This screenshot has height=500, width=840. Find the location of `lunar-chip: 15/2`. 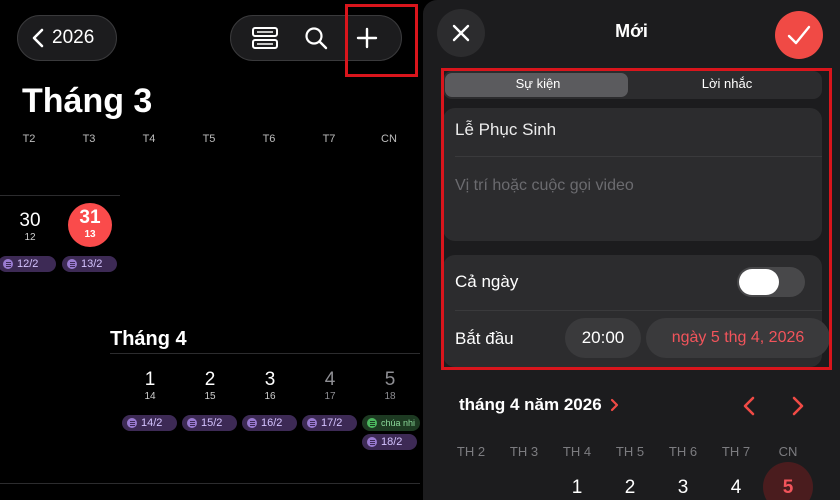

lunar-chip: 15/2 is located at coordinates (209, 423).